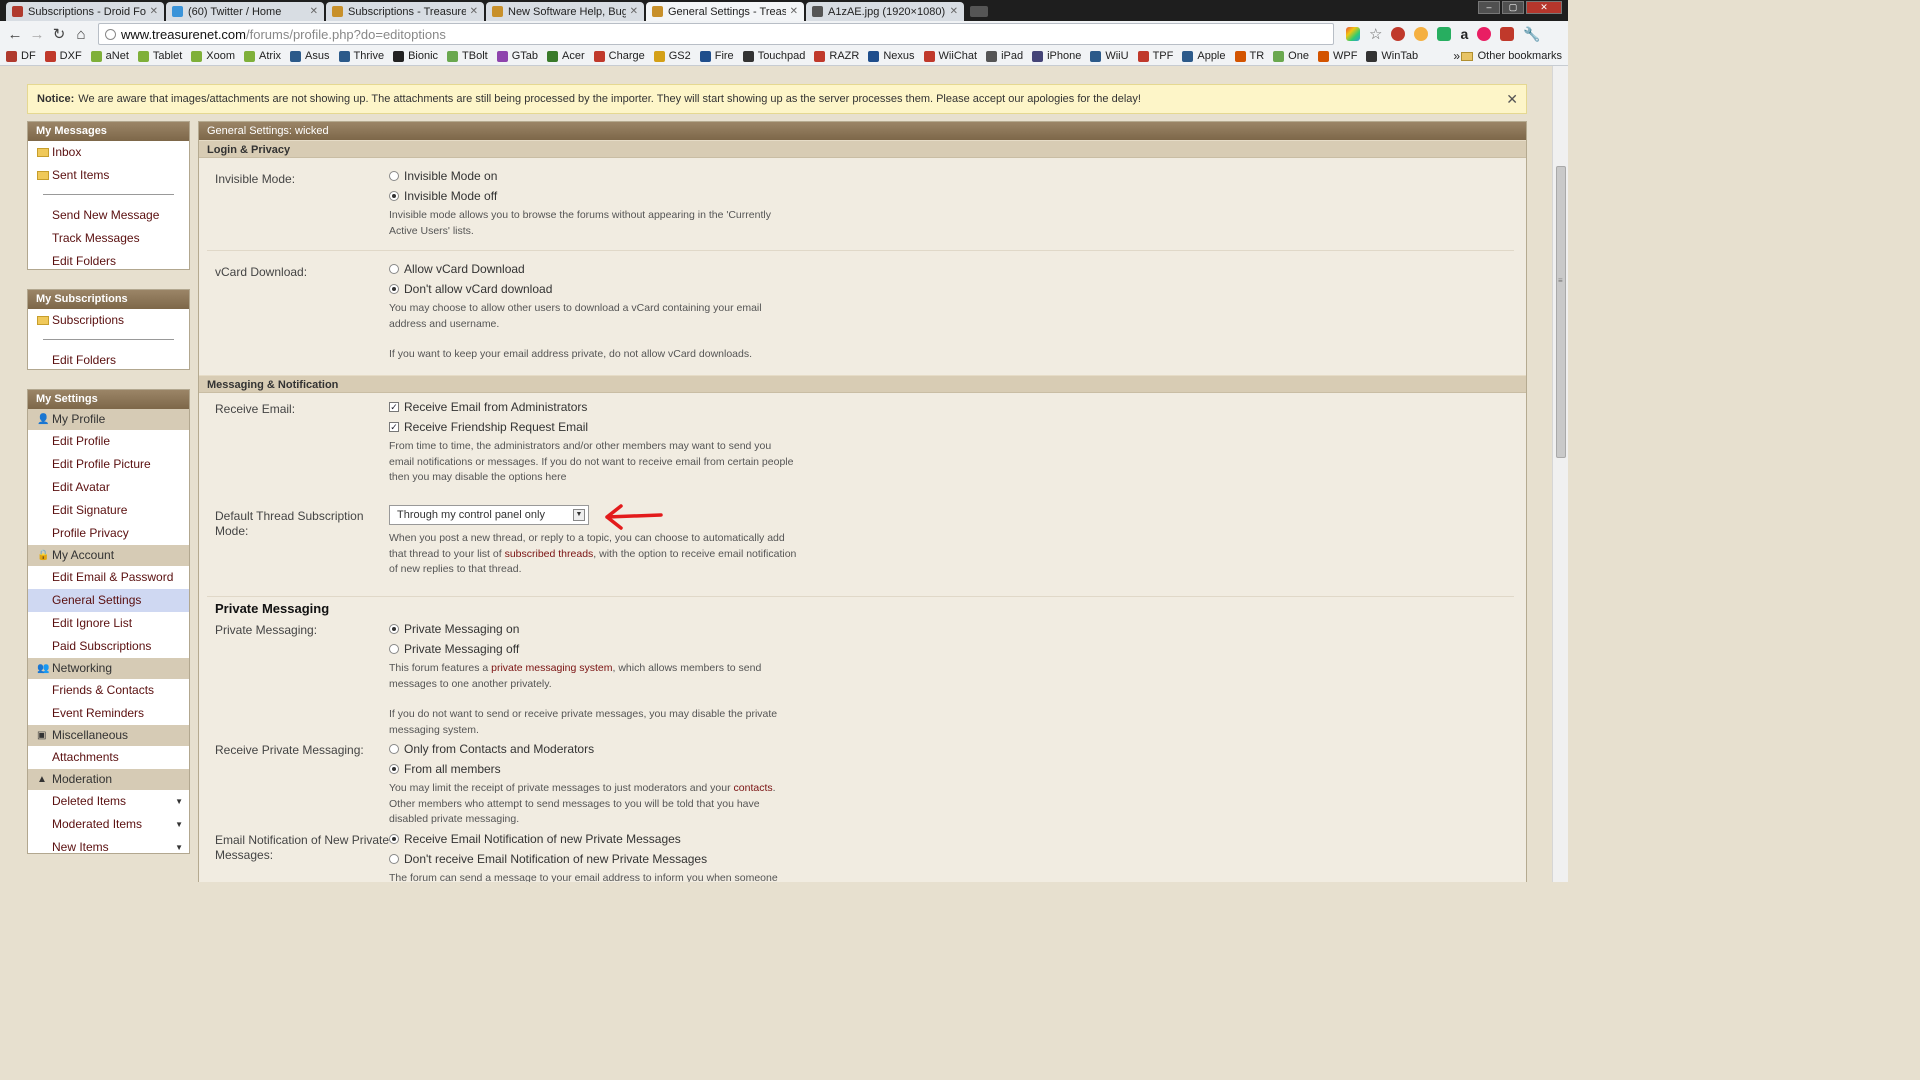 The width and height of the screenshot is (1920, 1080). I want to click on sidebar-item-moderated-items: Moderated Items ▼, so click(108, 824).